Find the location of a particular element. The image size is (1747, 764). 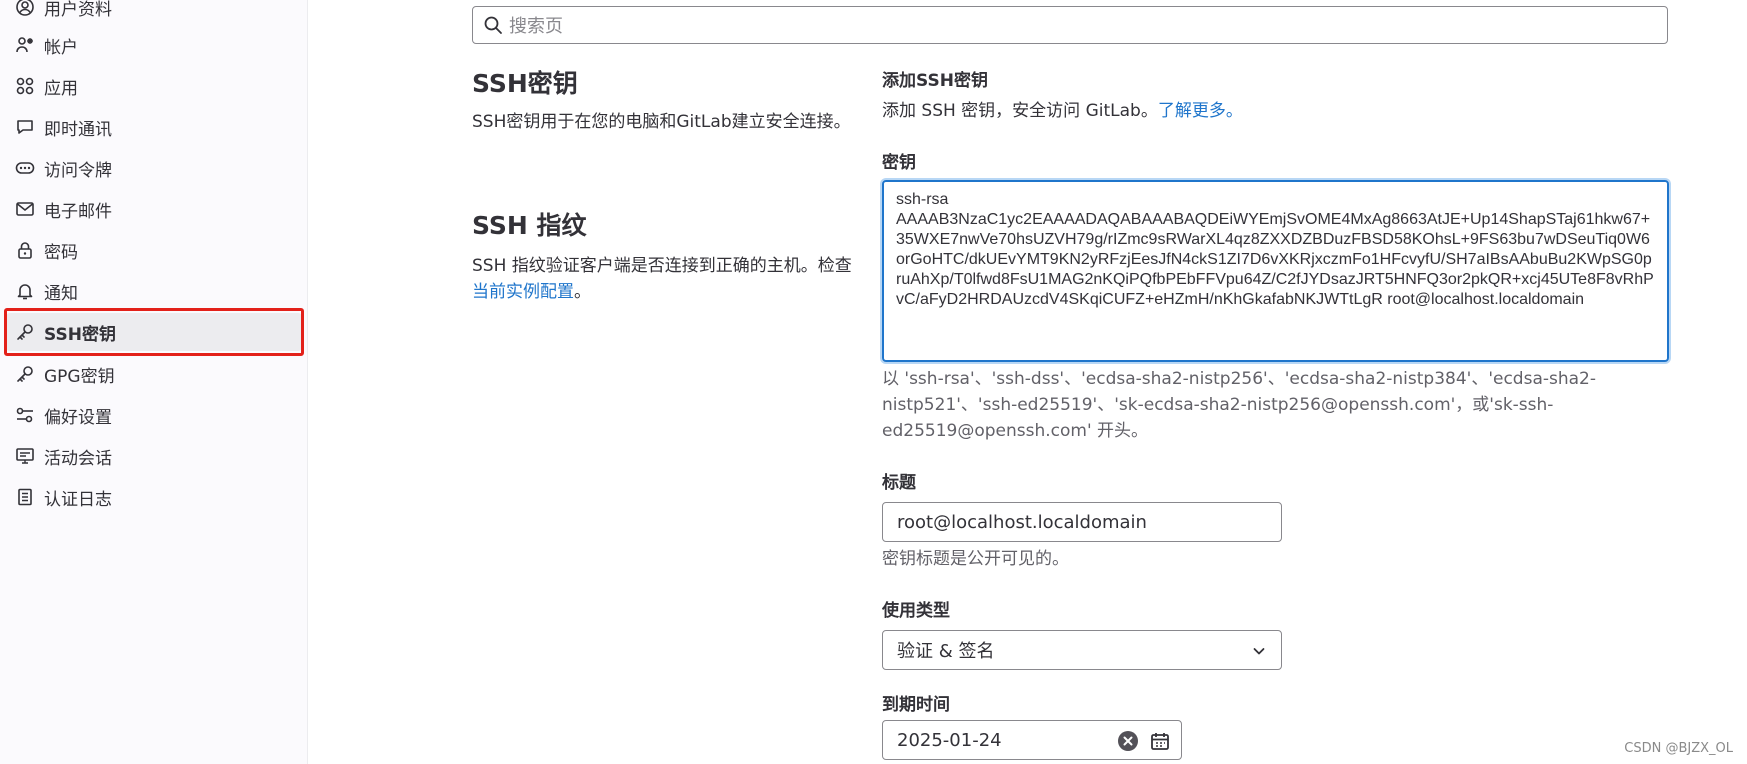

ssh-keys-description: SSH密钥用于在您的电脑和GitLab建立安全连接。 is located at coordinates (661, 122).